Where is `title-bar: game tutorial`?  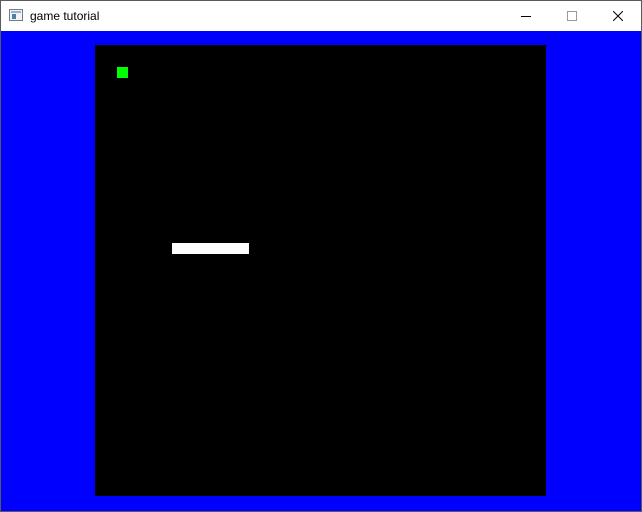
title-bar: game tutorial is located at coordinates (321, 16).